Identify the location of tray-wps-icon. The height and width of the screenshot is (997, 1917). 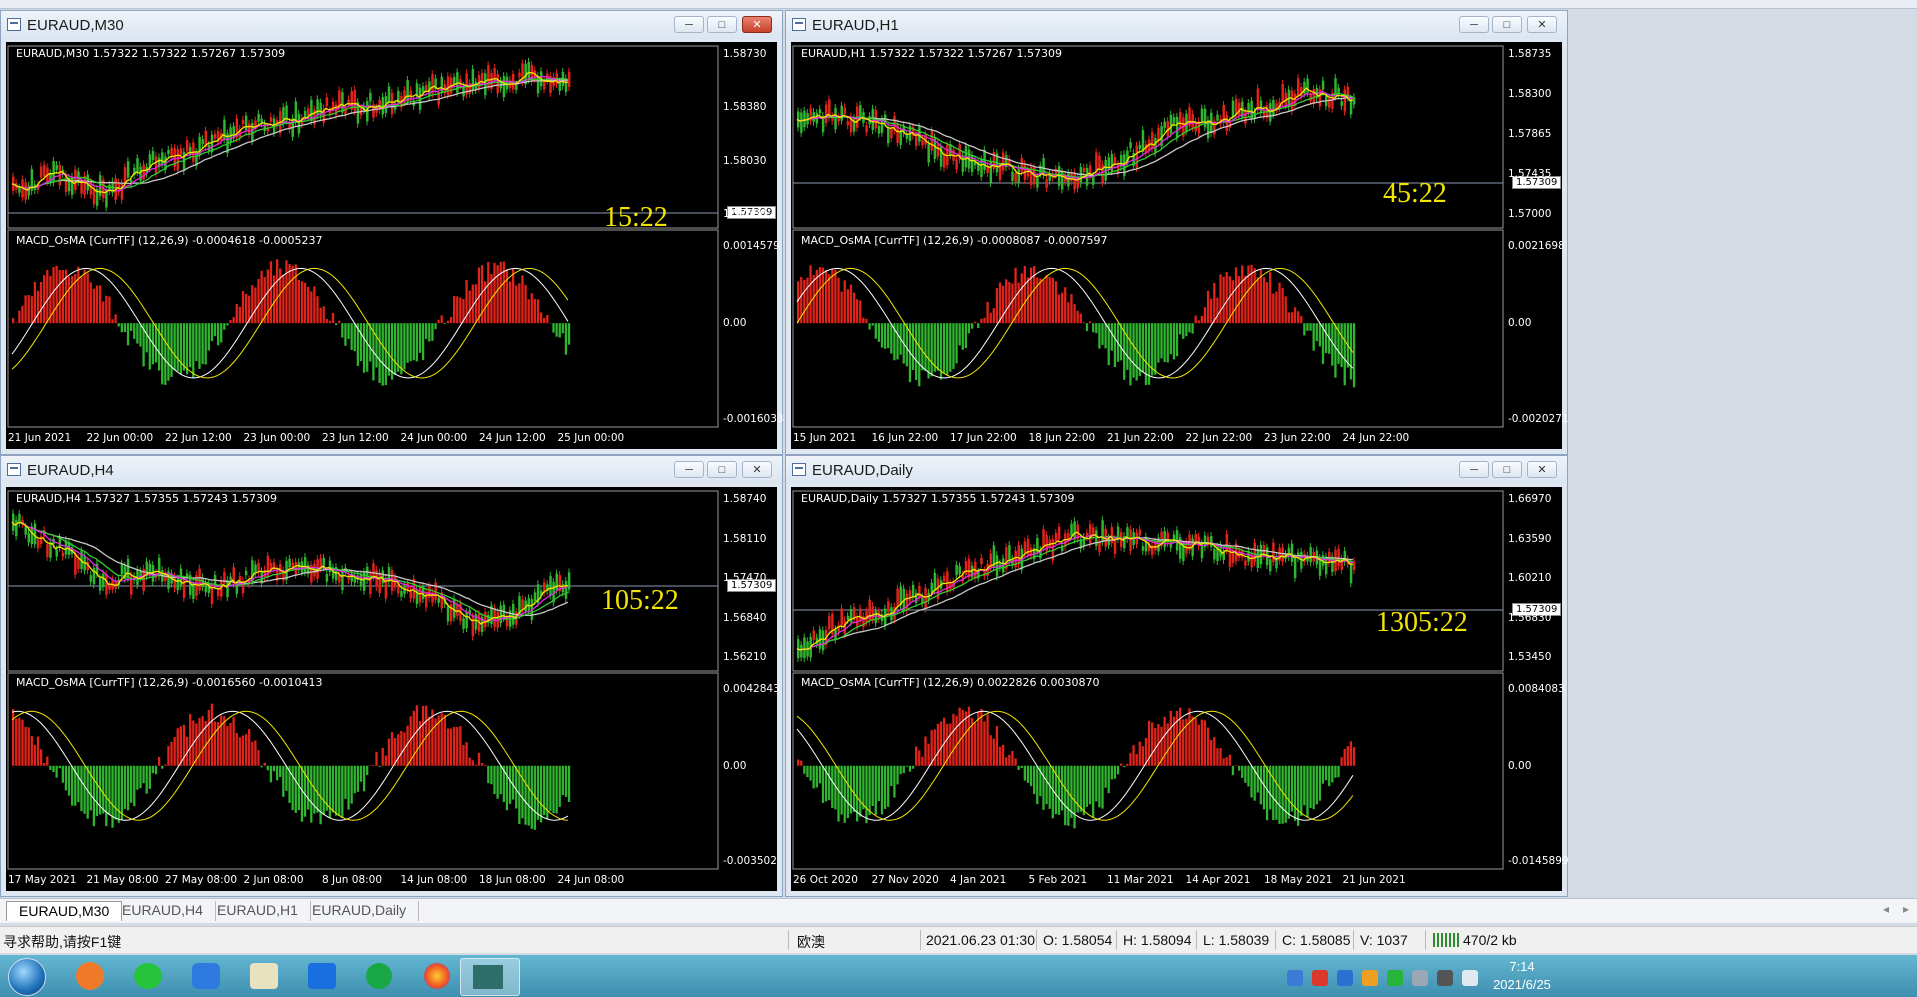
(1320, 978).